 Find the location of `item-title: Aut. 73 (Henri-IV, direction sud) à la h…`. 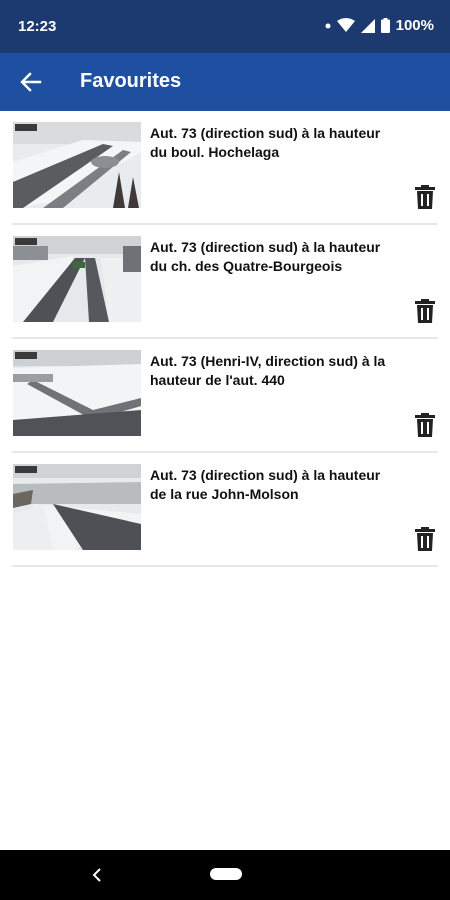

item-title: Aut. 73 (Henri-IV, direction sud) à la h… is located at coordinates (268, 370).